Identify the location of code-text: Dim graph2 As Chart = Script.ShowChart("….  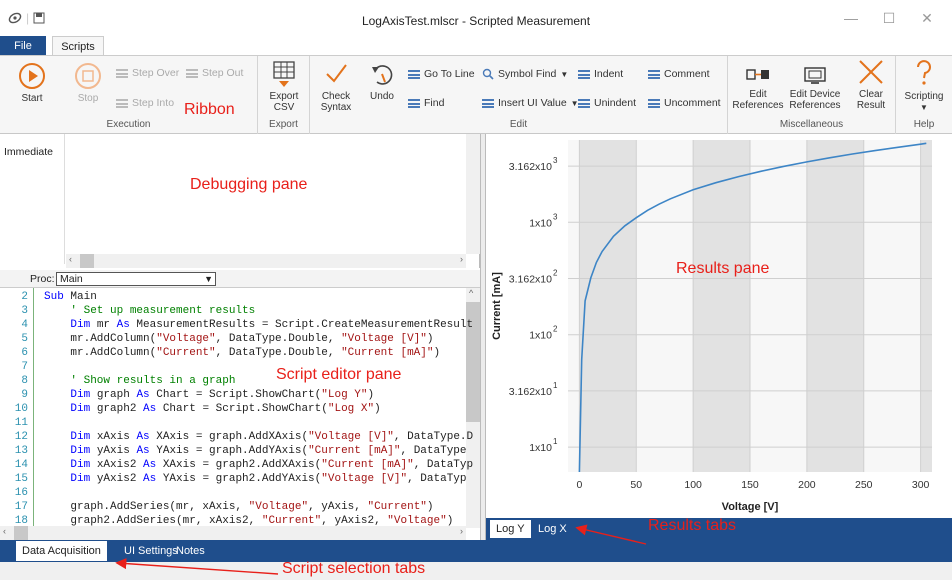
(225, 409).